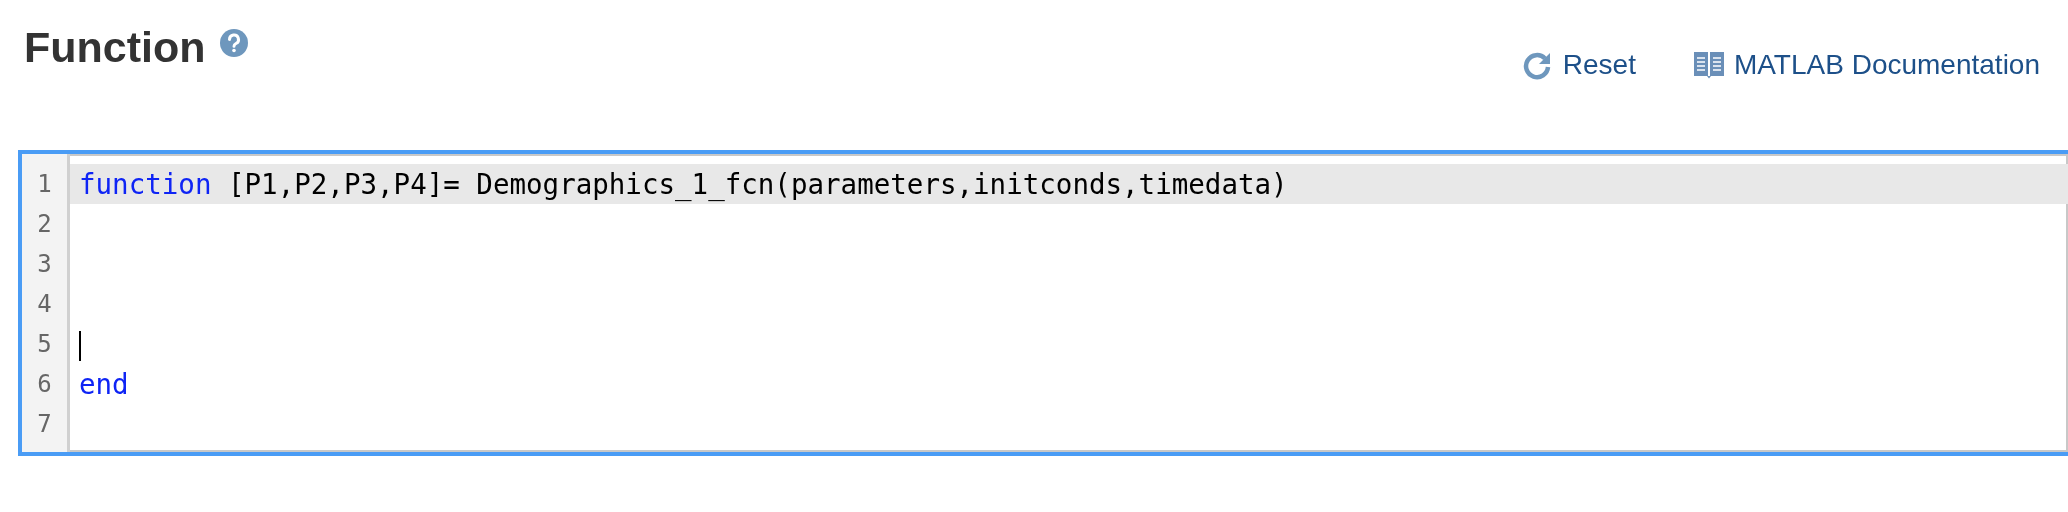 The image size is (2068, 512). Describe the element at coordinates (44, 304) in the screenshot. I see `line-number: 4` at that location.